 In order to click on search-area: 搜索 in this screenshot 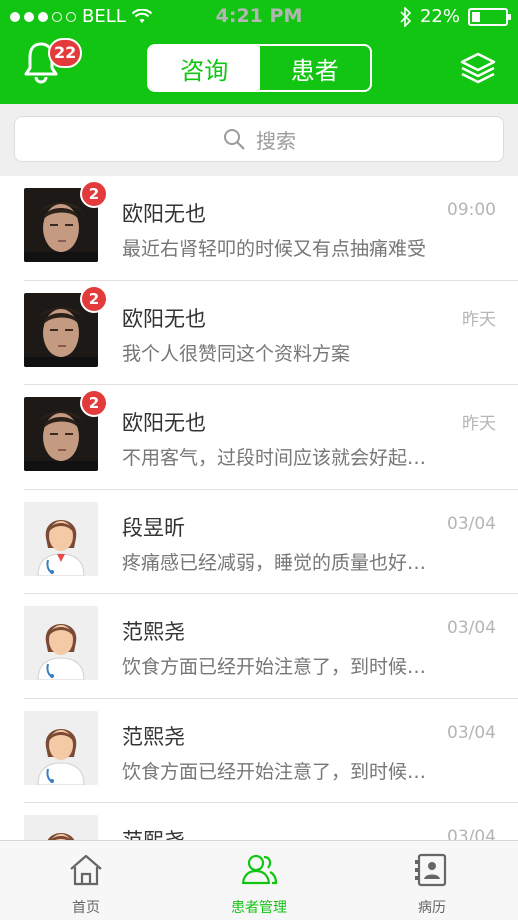, I will do `click(259, 140)`.